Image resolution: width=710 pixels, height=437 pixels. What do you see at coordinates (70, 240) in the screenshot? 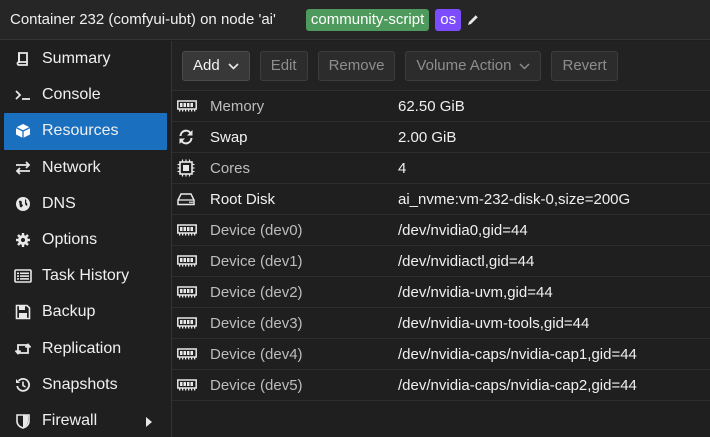
I see `sidebar-item-label: Options` at bounding box center [70, 240].